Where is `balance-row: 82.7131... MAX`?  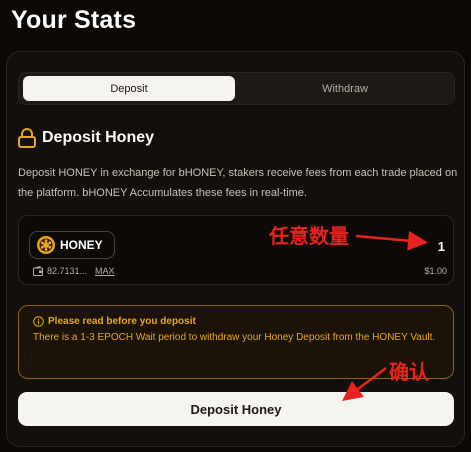
balance-row: 82.7131... MAX is located at coordinates (74, 271).